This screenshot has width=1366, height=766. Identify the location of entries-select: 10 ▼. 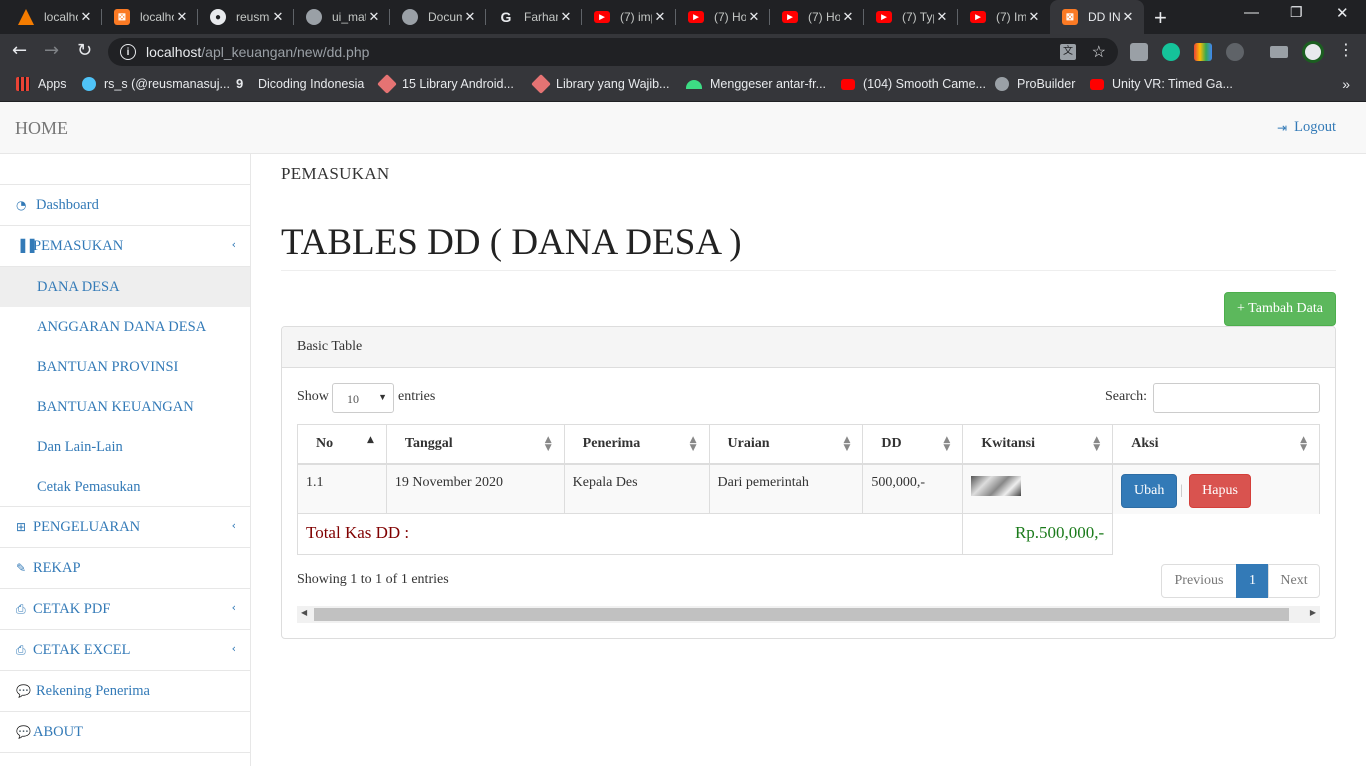
(363, 398).